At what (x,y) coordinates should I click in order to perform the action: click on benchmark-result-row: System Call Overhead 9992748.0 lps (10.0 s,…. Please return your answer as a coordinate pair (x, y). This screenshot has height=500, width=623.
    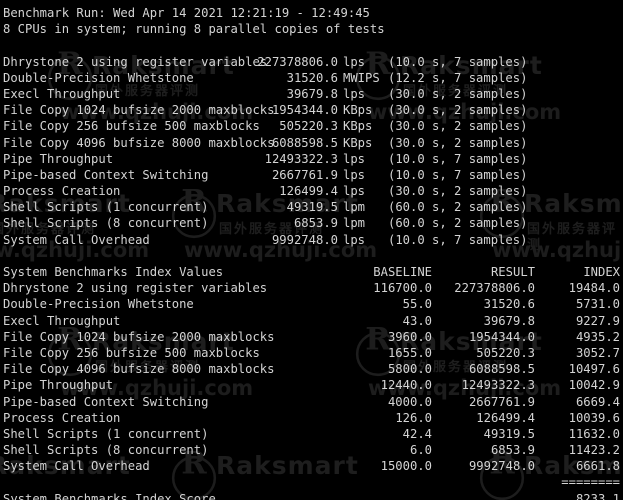
    Looking at the image, I should click on (313, 240).